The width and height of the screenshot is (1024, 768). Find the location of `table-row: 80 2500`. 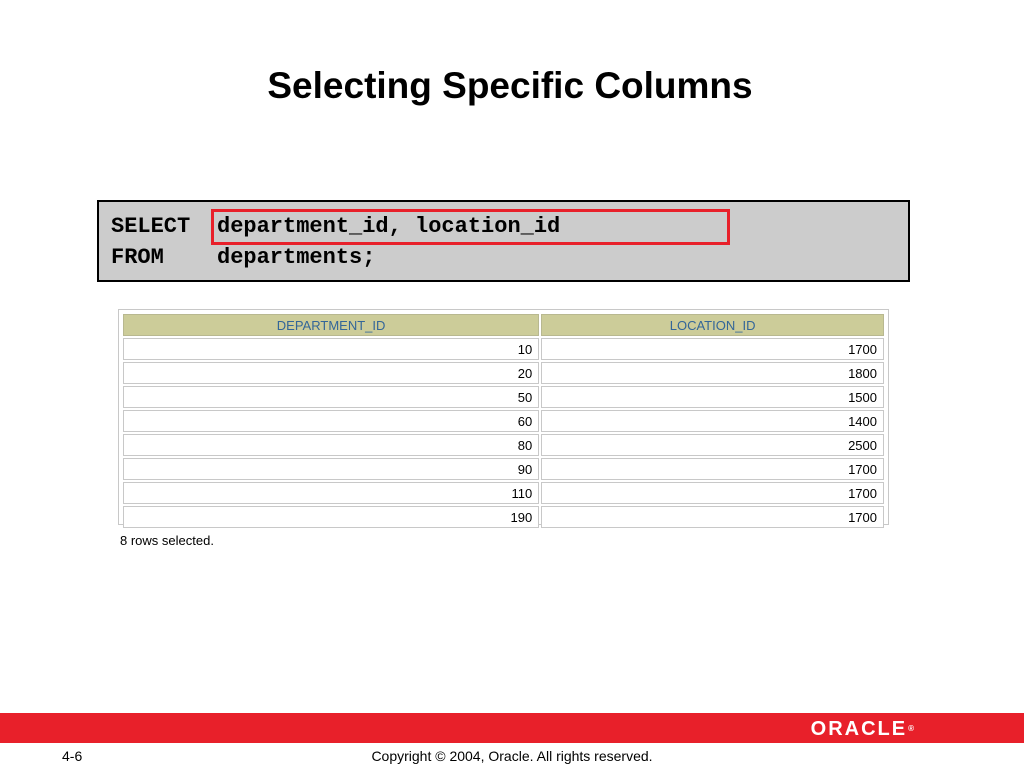

table-row: 80 2500 is located at coordinates (503, 445).